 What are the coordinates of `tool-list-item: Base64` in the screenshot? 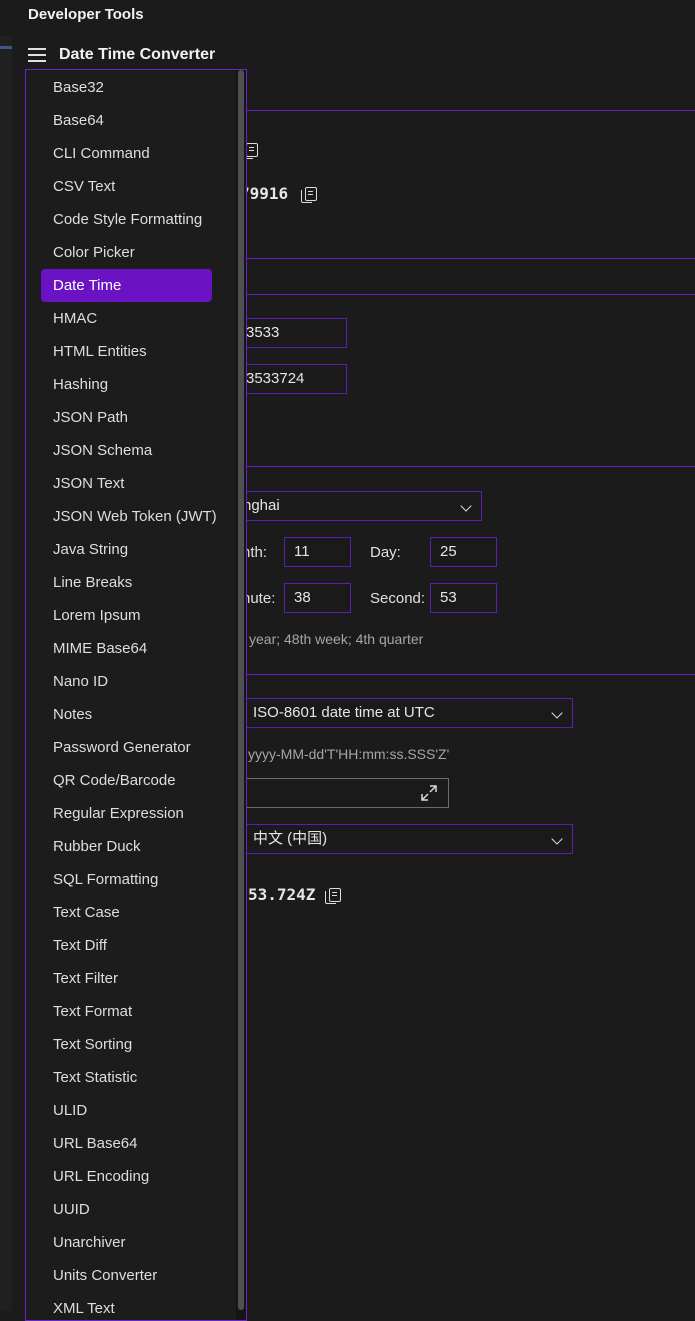 It's located at (131, 120).